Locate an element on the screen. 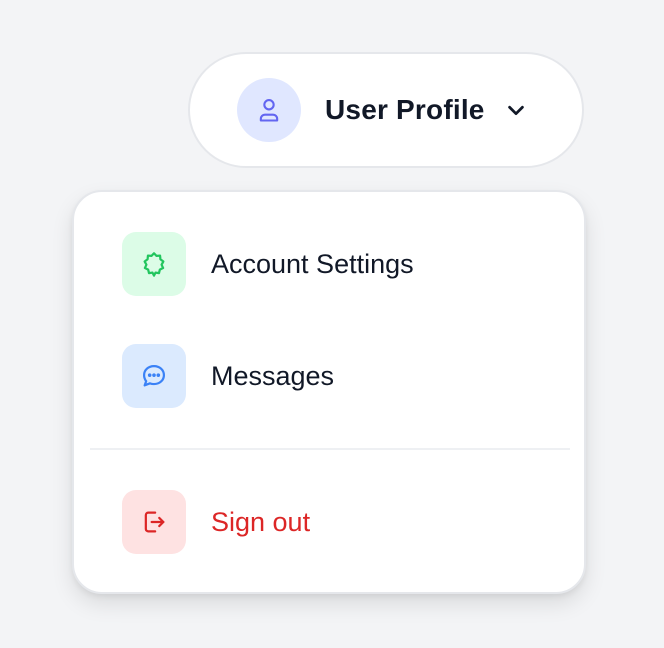  chevron-down-icon is located at coordinates (516, 110).